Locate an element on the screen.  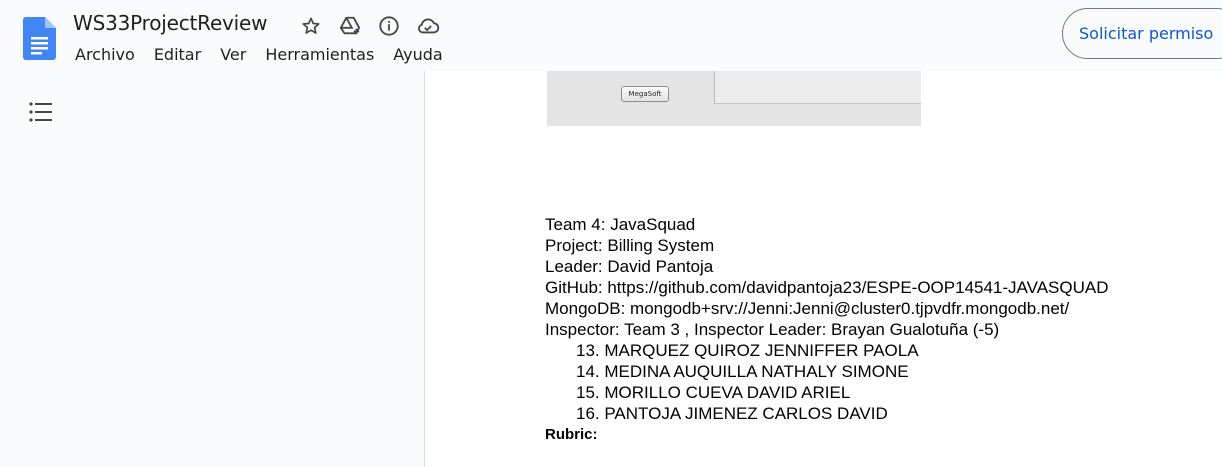
megasoft-button-image: MegaSoft is located at coordinates (645, 94).